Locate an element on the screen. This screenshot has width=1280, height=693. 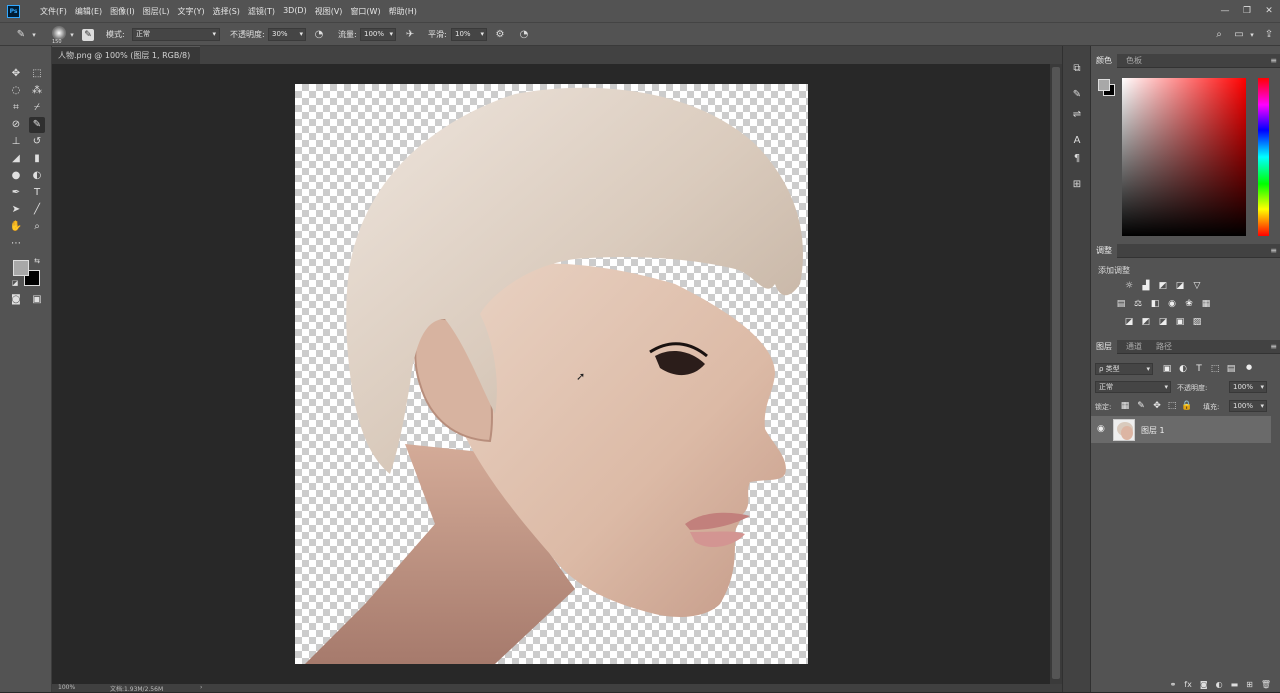
healing-brush-tool-icon: ⊘ is located at coordinates (16, 125).